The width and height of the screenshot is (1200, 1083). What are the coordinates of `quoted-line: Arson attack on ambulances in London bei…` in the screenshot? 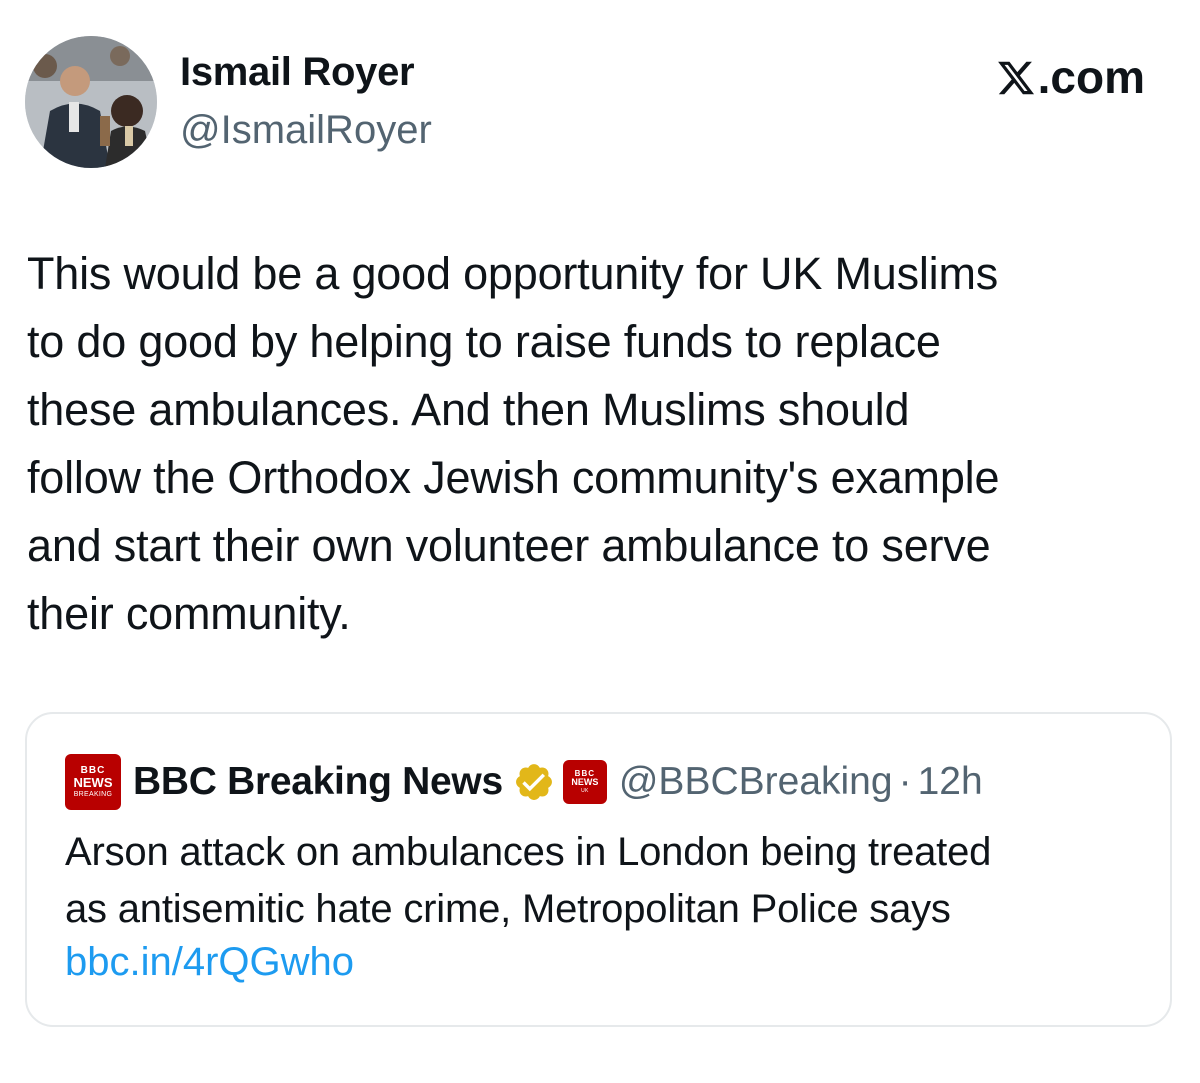 It's located at (528, 852).